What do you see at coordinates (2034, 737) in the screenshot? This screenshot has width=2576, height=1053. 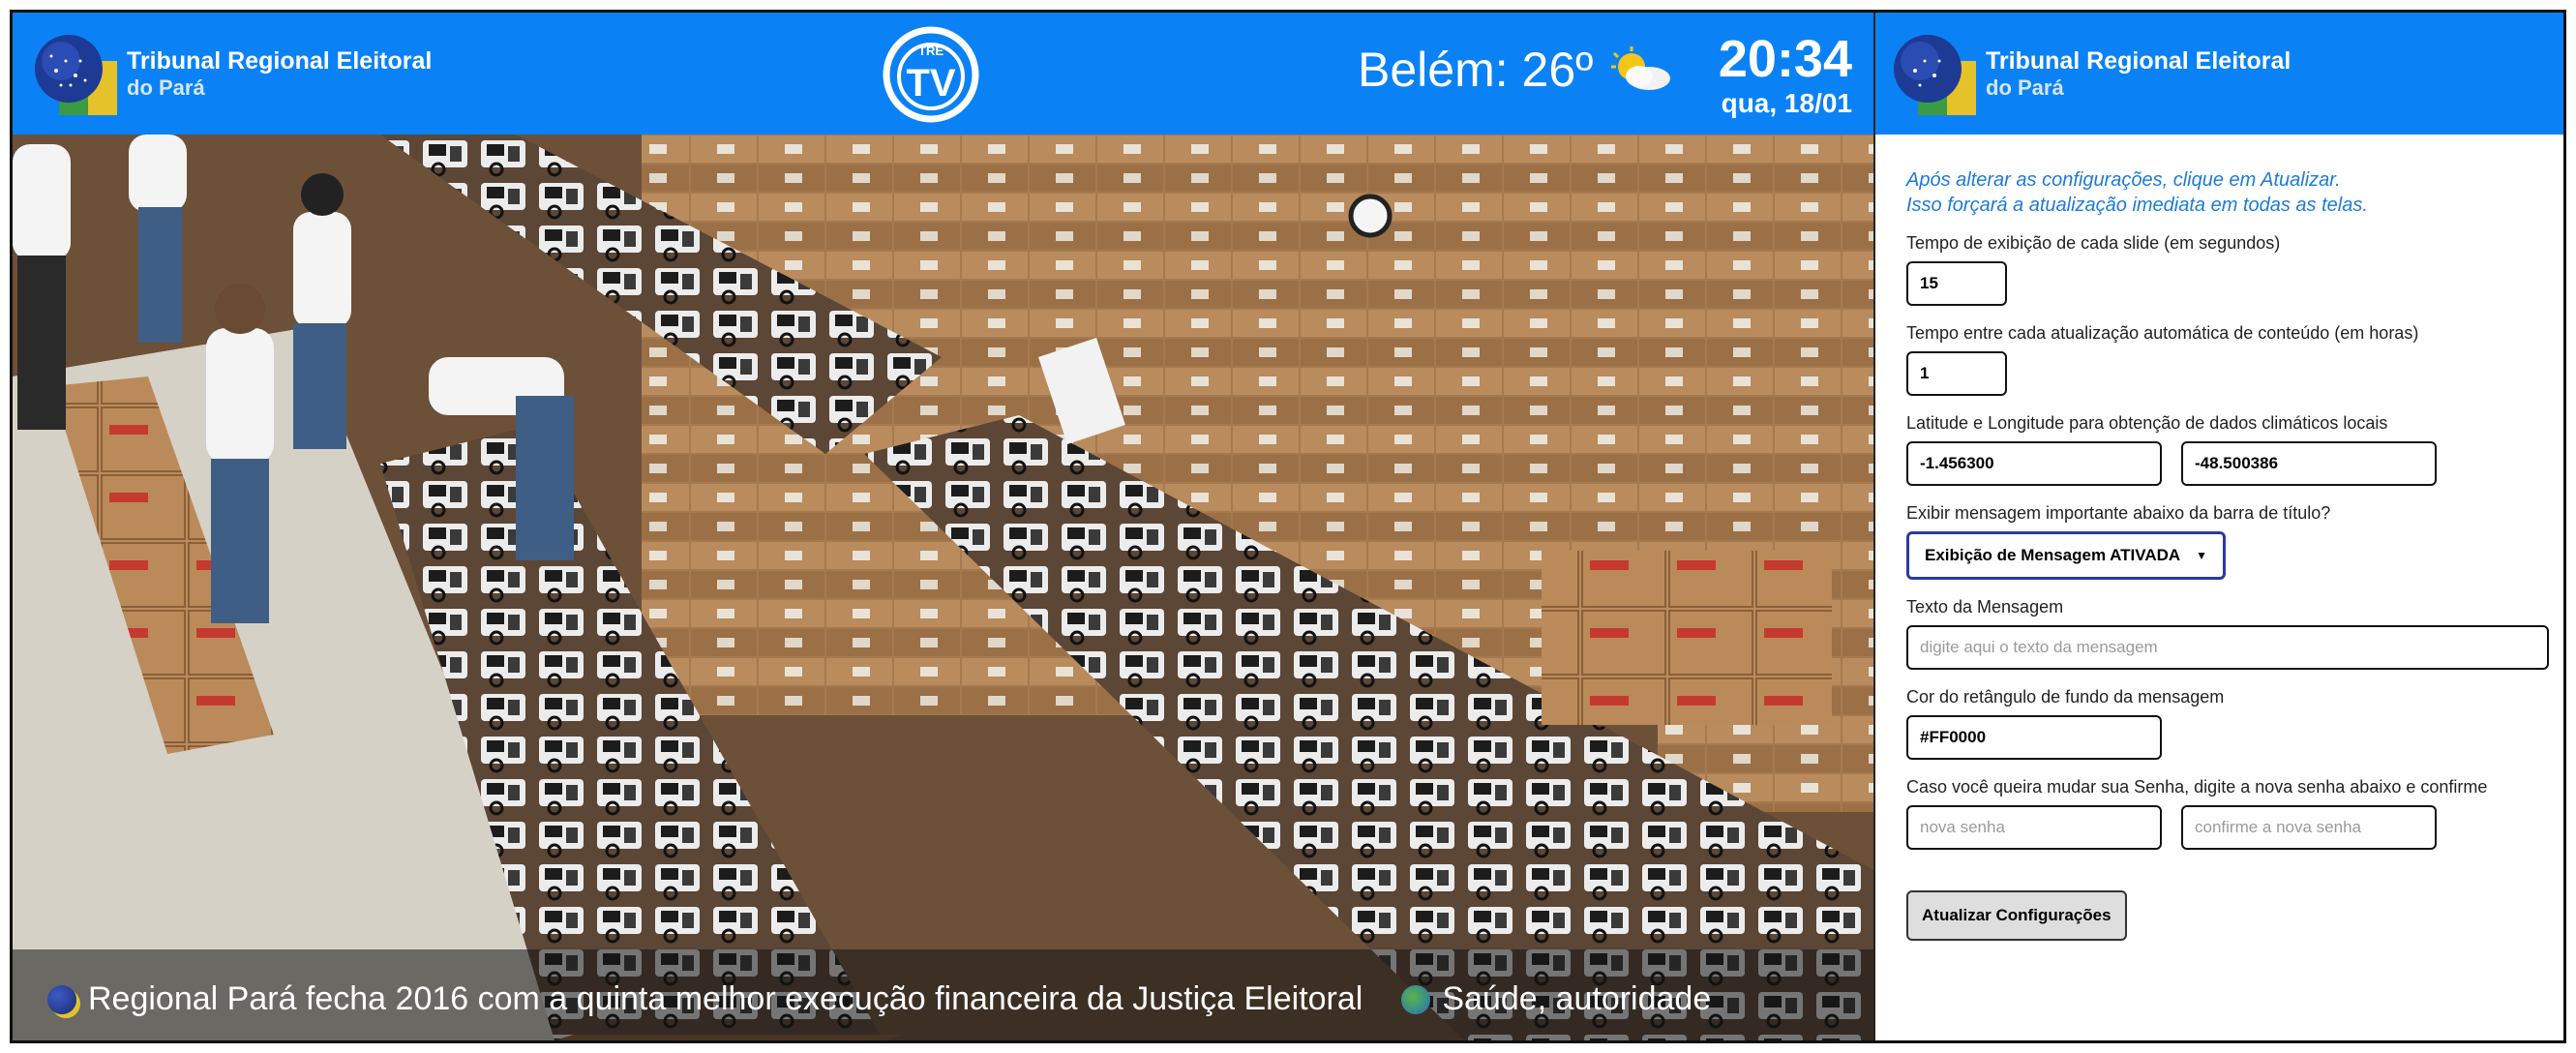 I see `bg-color-input: #FF0000` at bounding box center [2034, 737].